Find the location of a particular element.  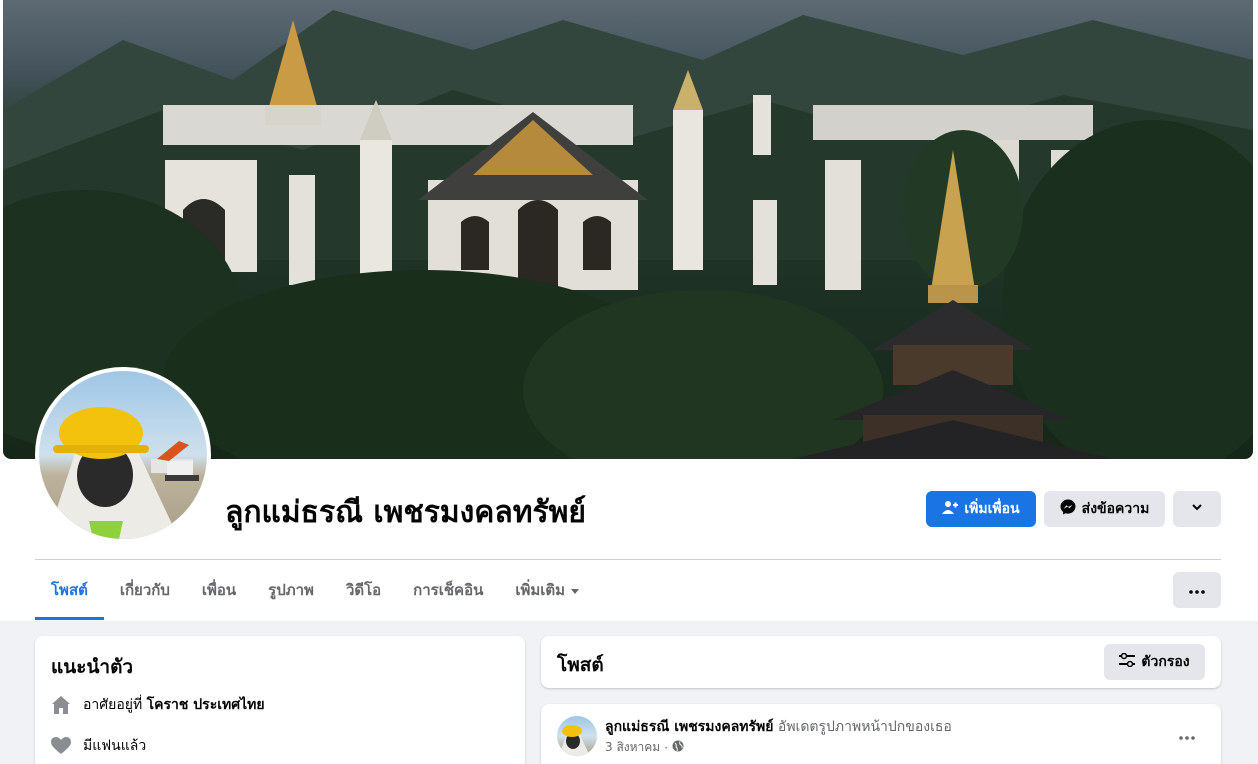

filter-label: ตัวกรอง is located at coordinates (1165, 662).